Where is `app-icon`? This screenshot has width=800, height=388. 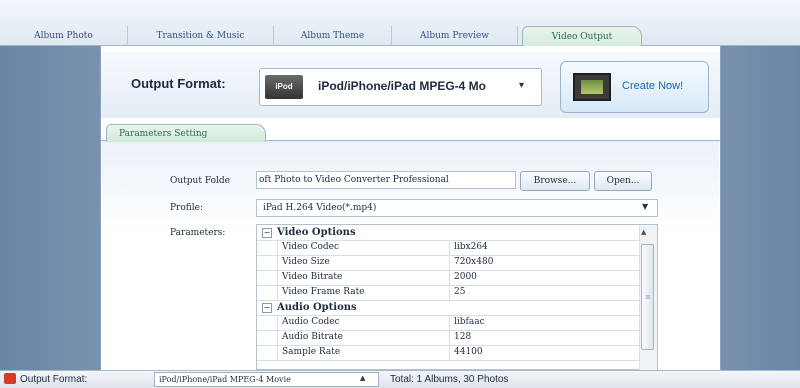 app-icon is located at coordinates (10, 378).